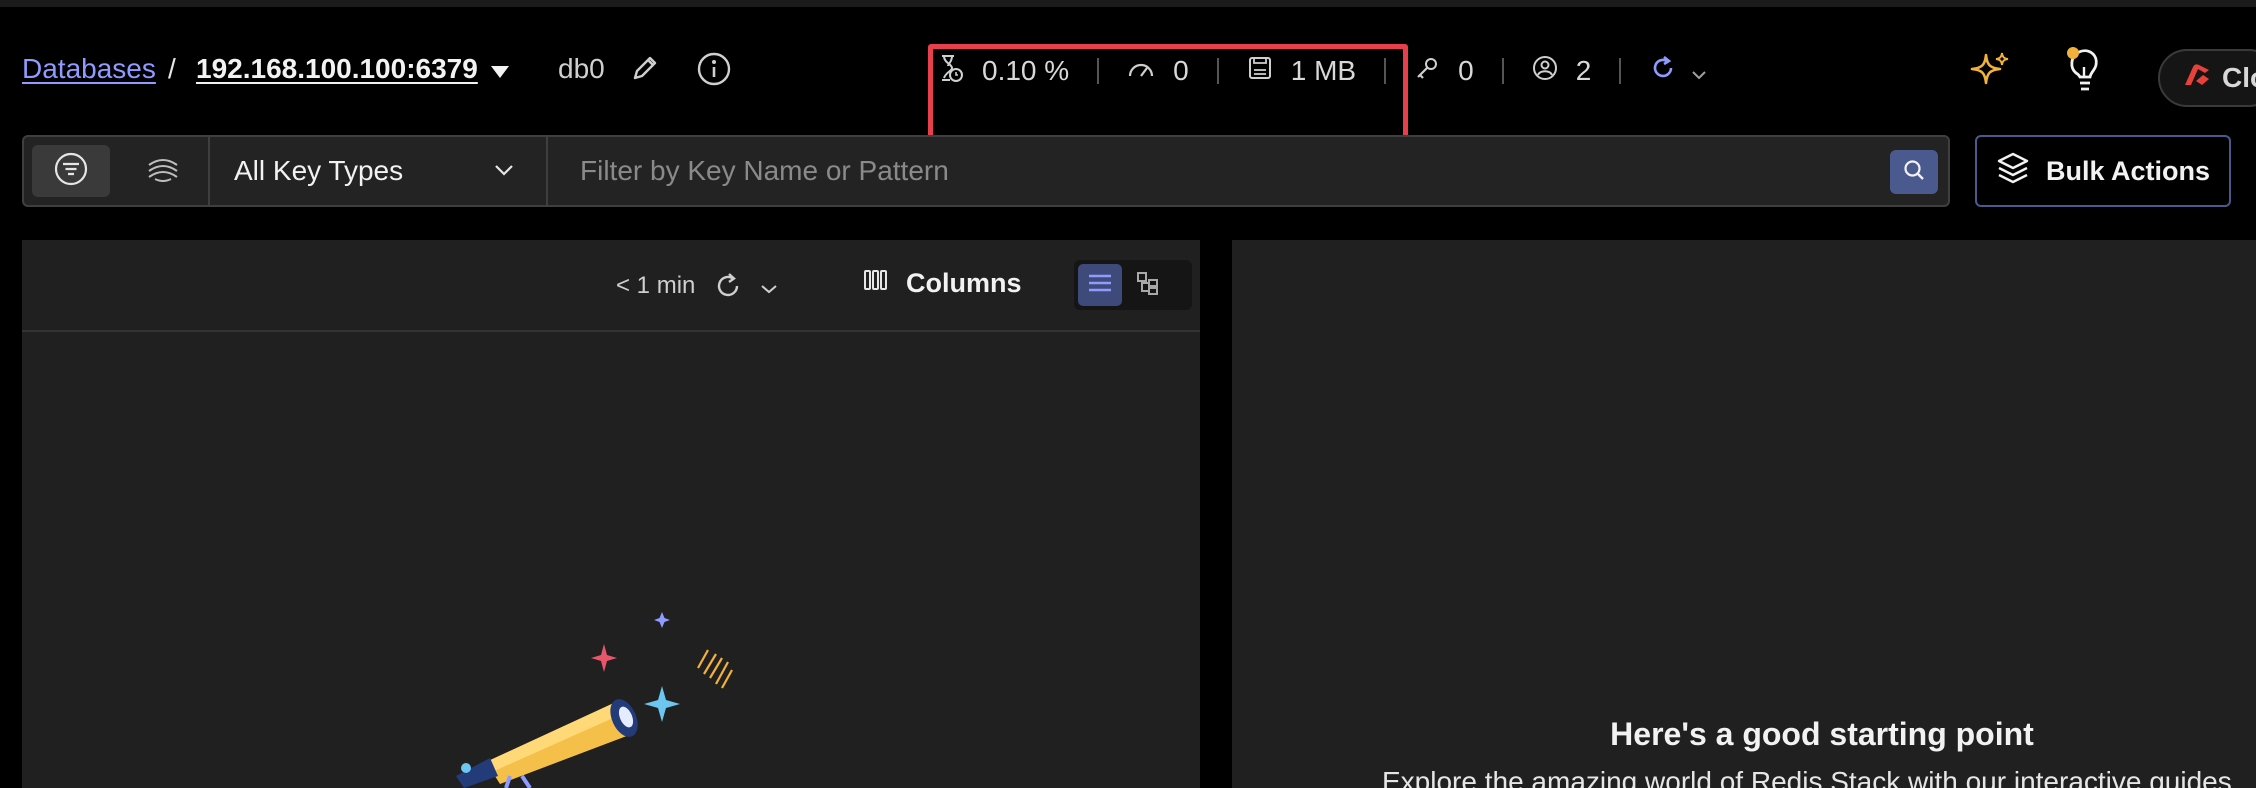 This screenshot has width=2256, height=788. What do you see at coordinates (1583, 70) in the screenshot?
I see `stat-clients-value: 2` at bounding box center [1583, 70].